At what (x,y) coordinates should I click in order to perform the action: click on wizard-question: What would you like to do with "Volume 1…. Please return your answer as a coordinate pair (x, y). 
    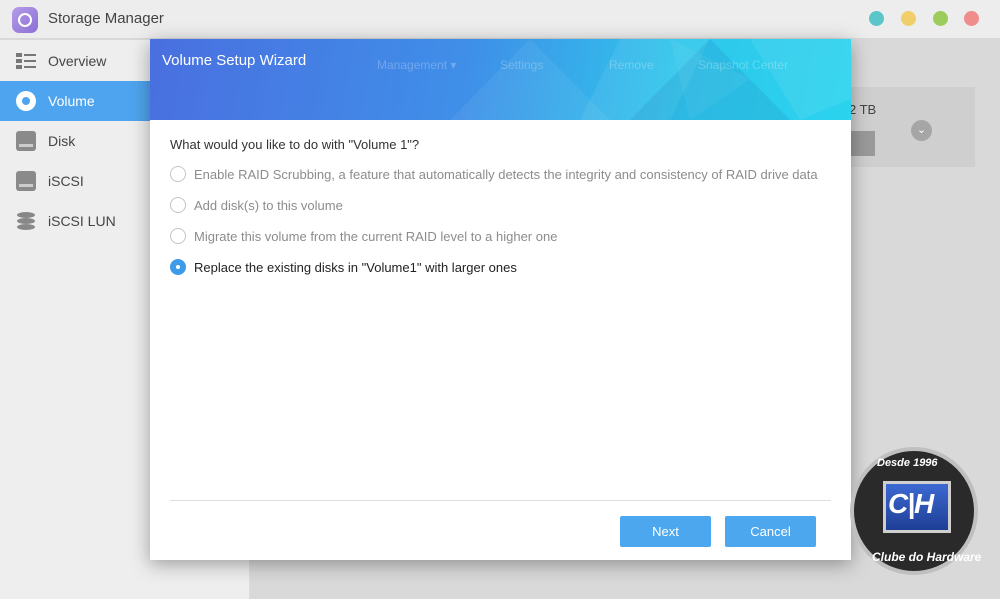
    Looking at the image, I should click on (295, 144).